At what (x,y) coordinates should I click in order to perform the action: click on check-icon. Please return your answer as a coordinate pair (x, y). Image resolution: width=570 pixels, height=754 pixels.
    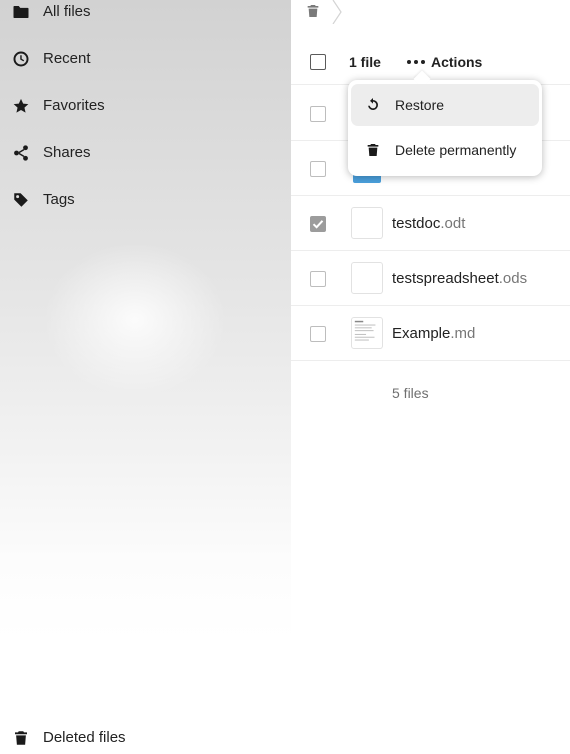
    Looking at the image, I should click on (318, 224).